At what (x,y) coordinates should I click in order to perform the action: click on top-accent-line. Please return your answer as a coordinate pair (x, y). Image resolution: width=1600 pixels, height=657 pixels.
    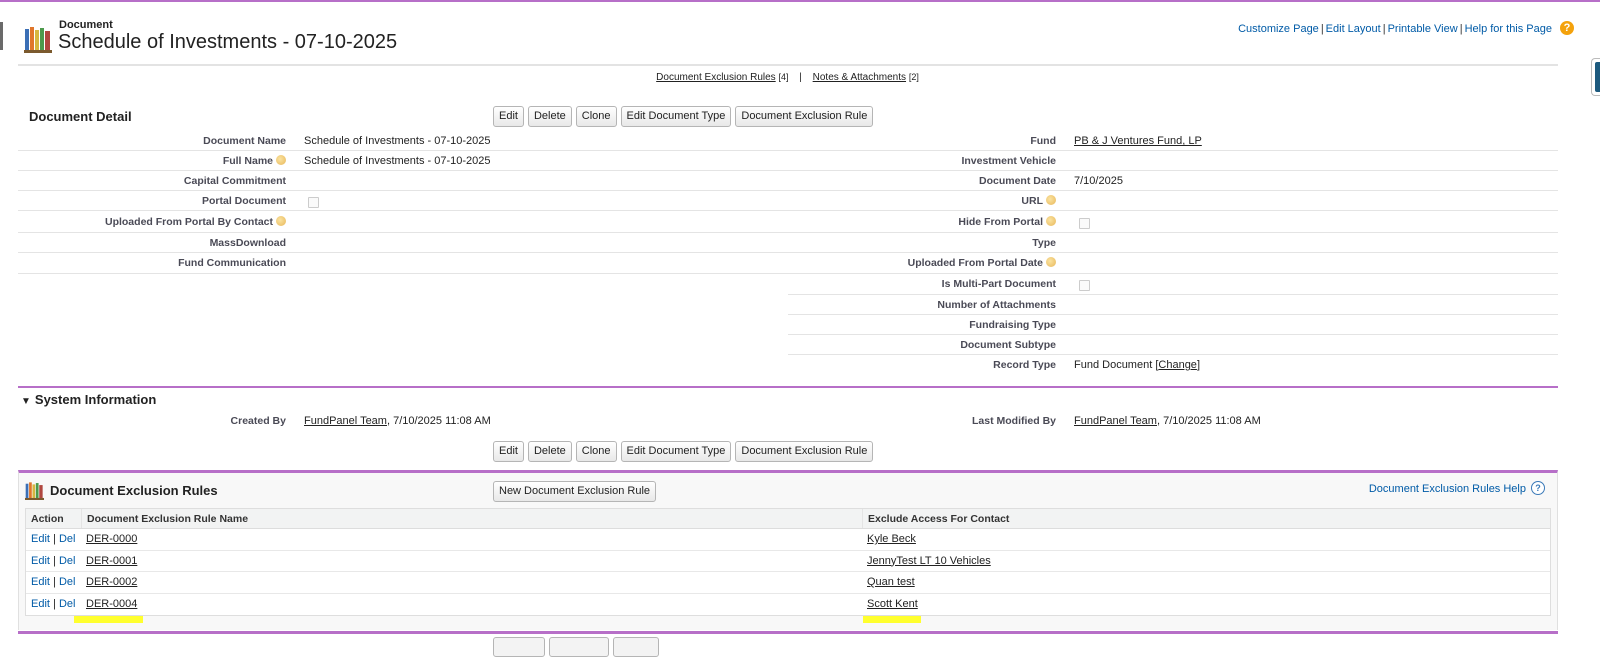
    Looking at the image, I should click on (800, 1).